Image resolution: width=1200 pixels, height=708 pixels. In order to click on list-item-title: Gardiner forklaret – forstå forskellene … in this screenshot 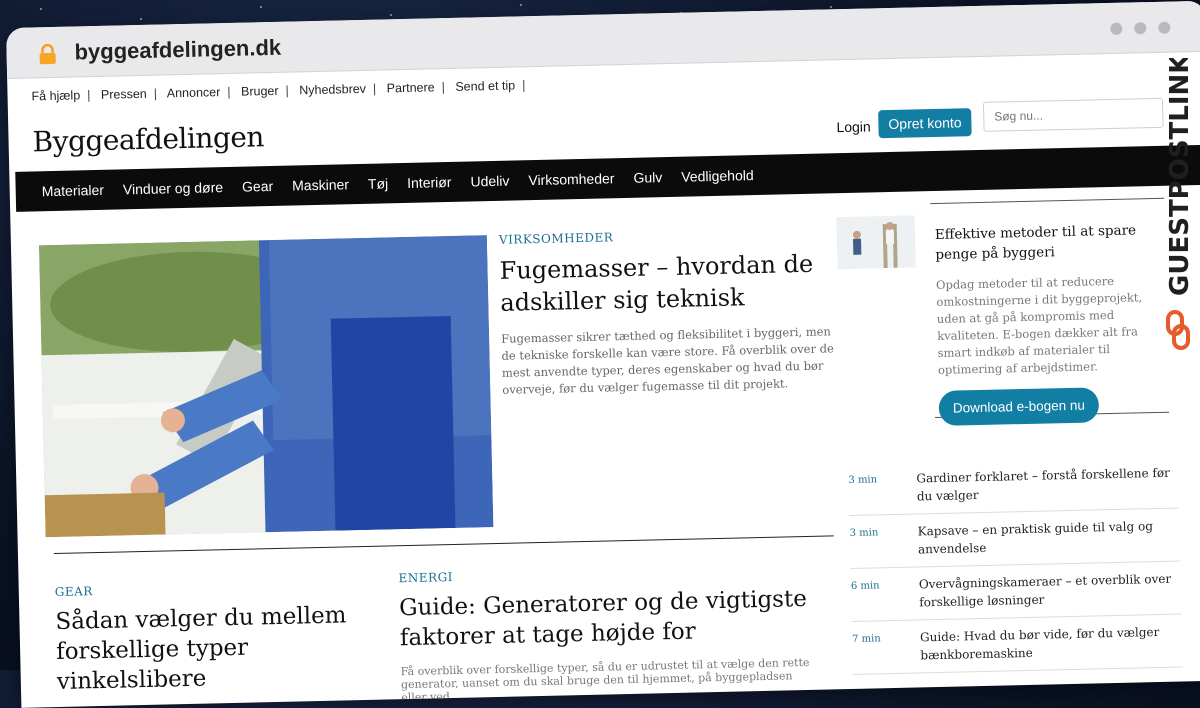, I will do `click(1047, 485)`.